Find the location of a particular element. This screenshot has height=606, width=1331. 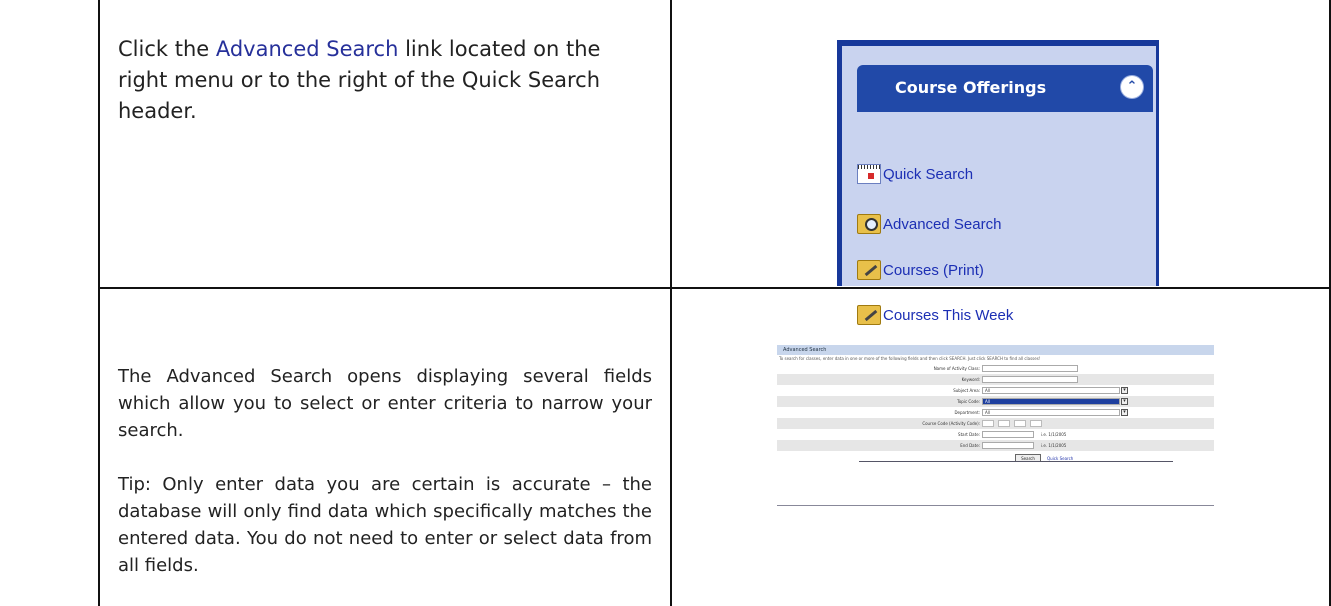

field-row-topic-code: Topic Code: All ▾ is located at coordinates (995, 401).